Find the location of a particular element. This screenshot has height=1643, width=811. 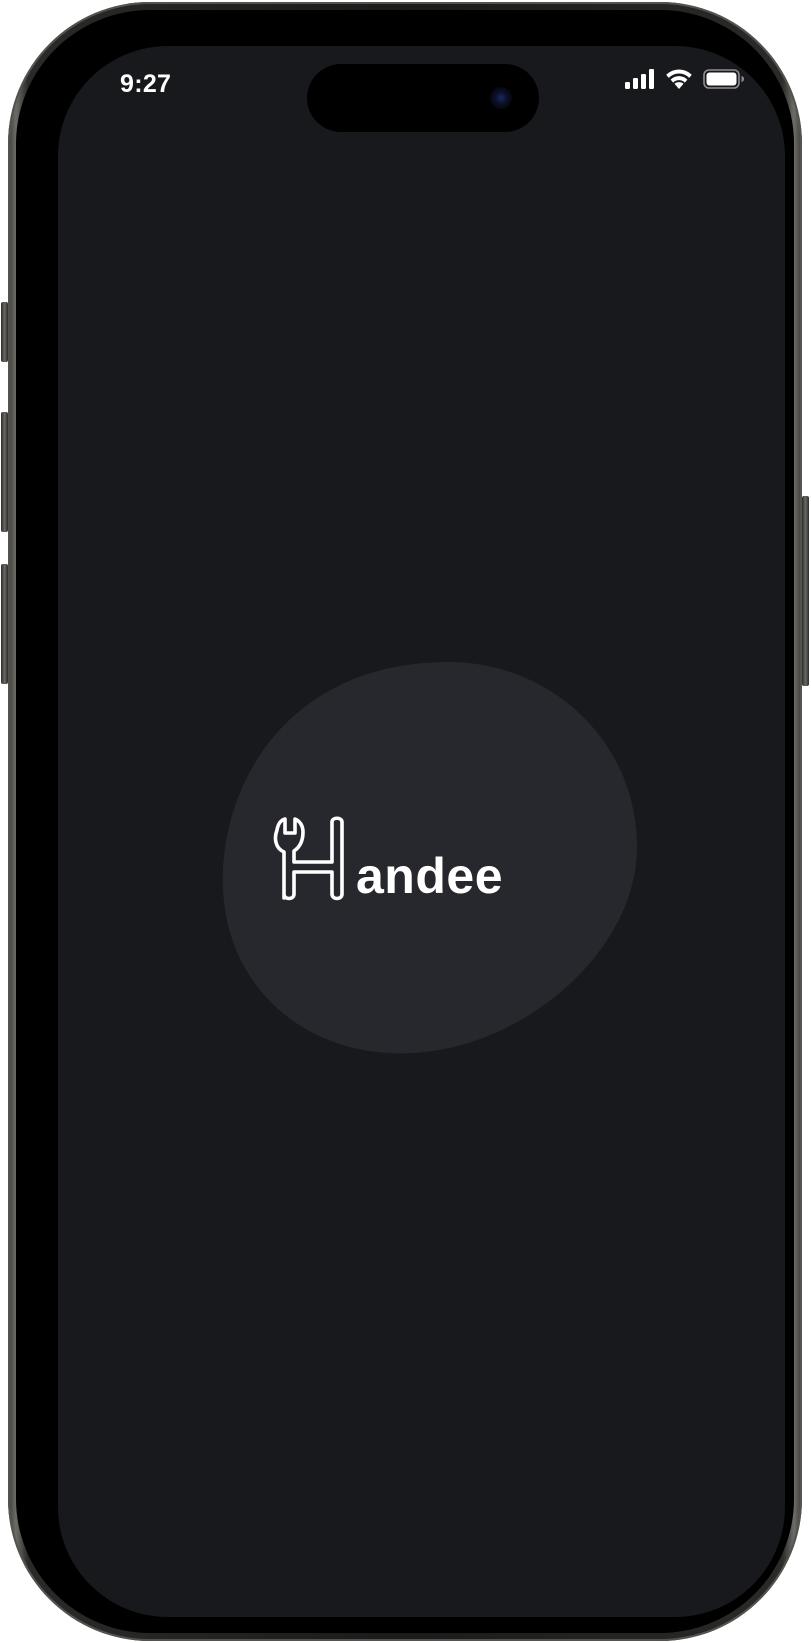

wifi-icon is located at coordinates (679, 81).